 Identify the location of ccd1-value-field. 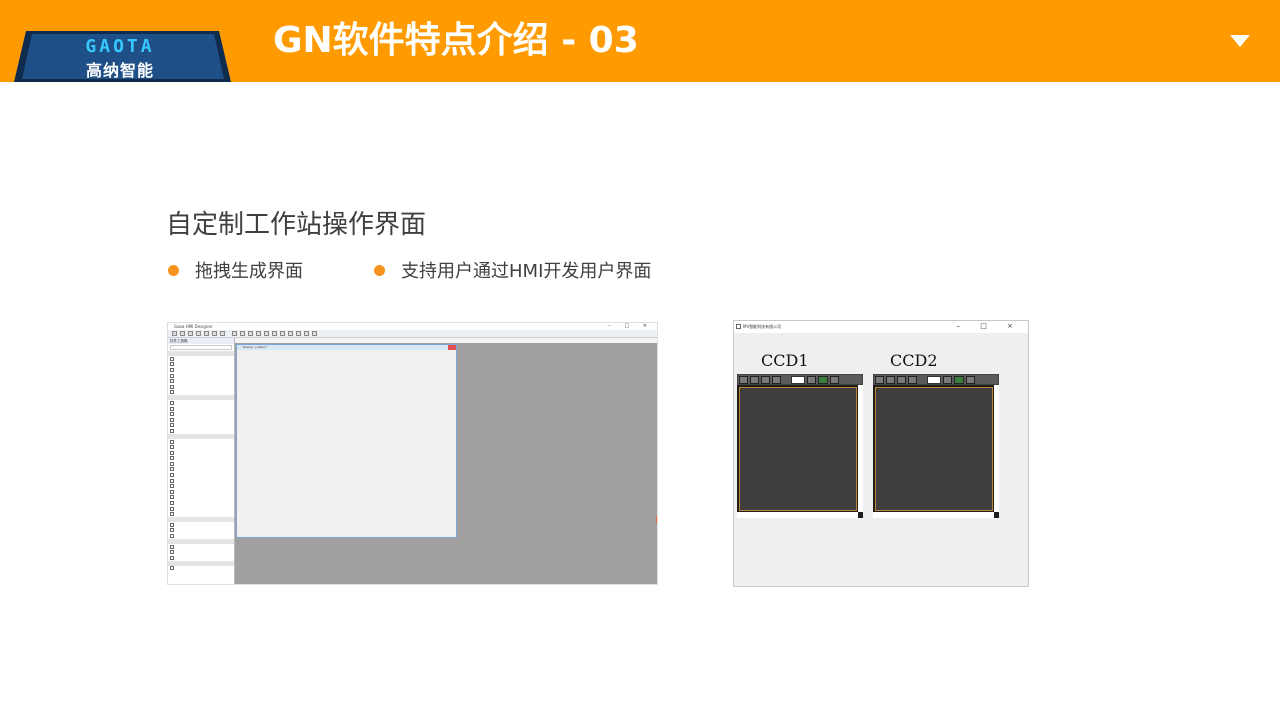
(798, 380).